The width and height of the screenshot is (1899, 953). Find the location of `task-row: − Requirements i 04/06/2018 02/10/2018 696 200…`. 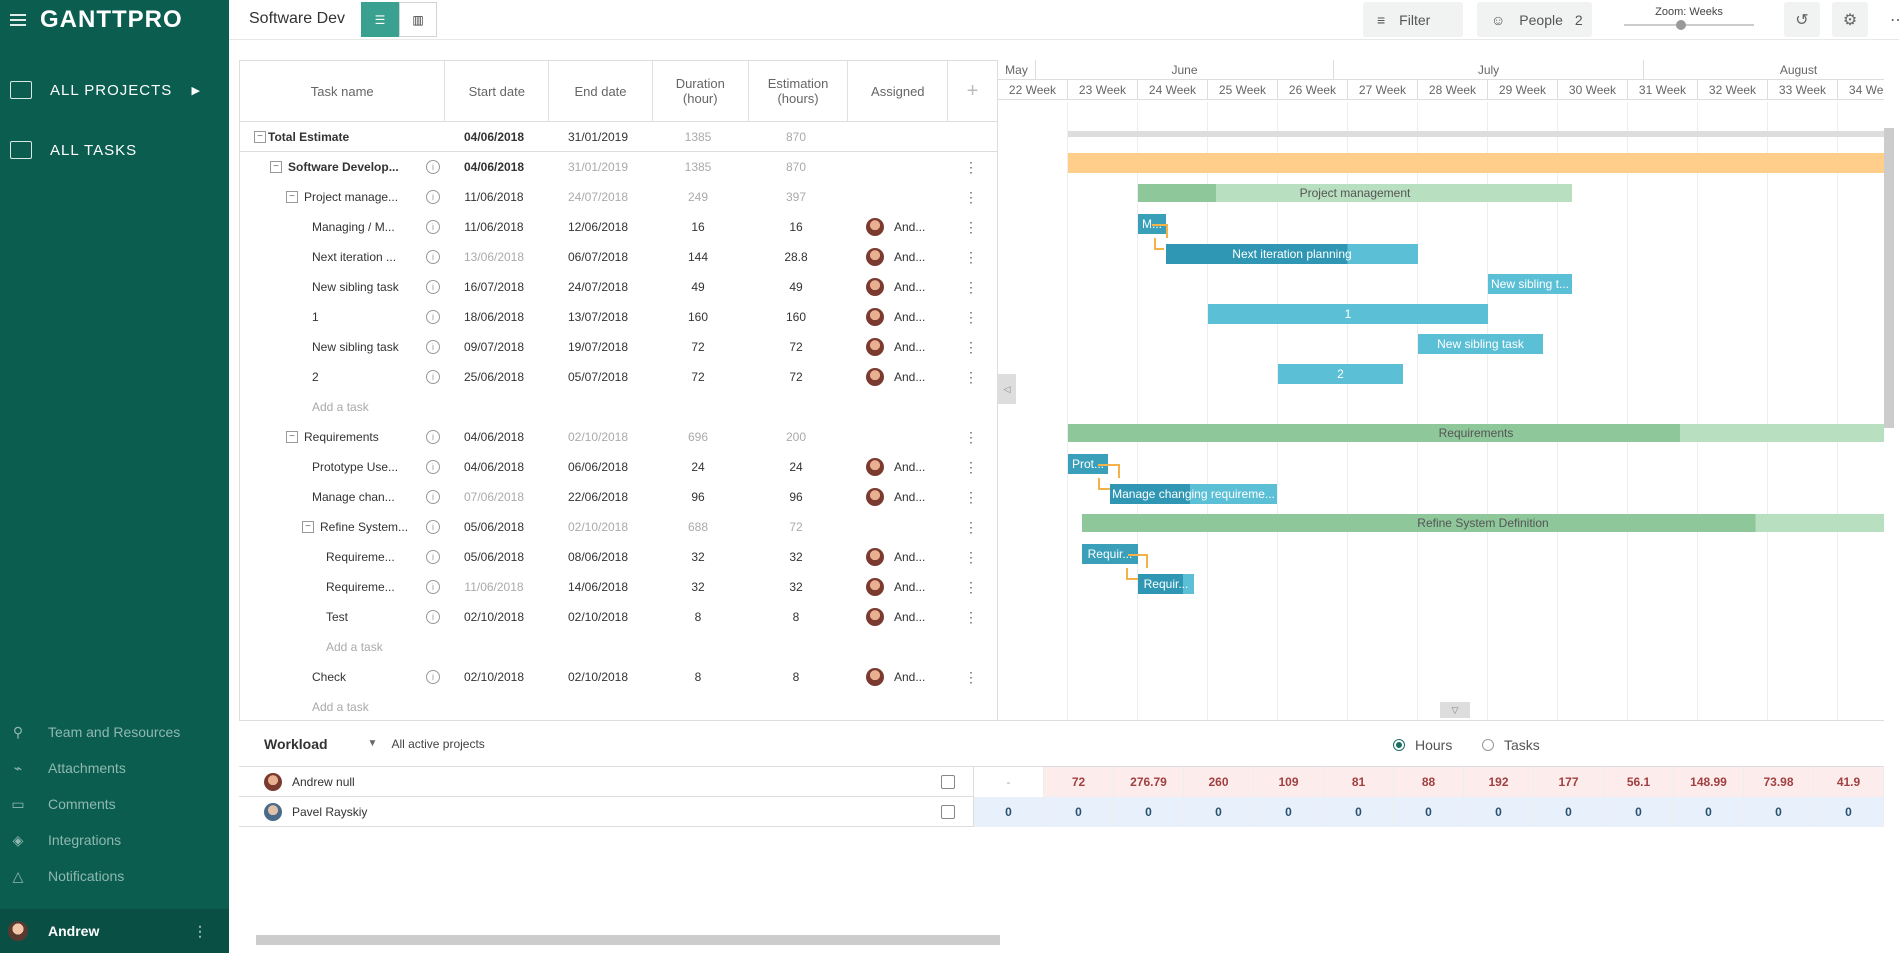

task-row: − Requirements i 04/06/2018 02/10/2018 696 200… is located at coordinates (618, 437).